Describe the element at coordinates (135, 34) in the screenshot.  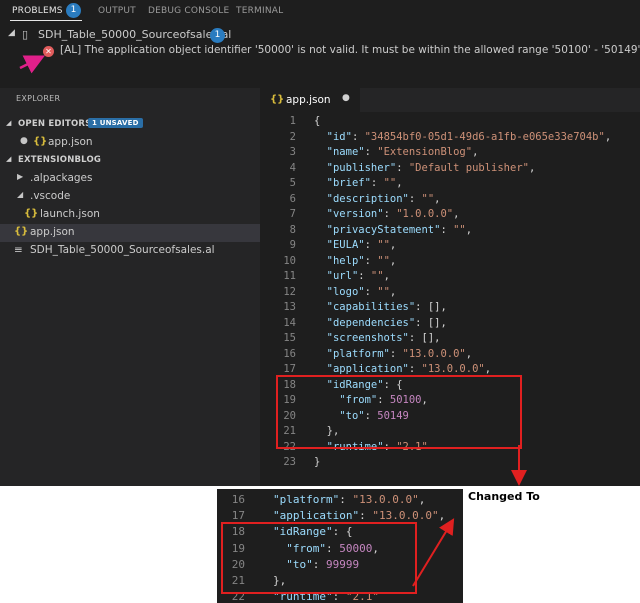
I see `problem-file-name: SDH_Table_50000_Sourceofsales.al` at that location.